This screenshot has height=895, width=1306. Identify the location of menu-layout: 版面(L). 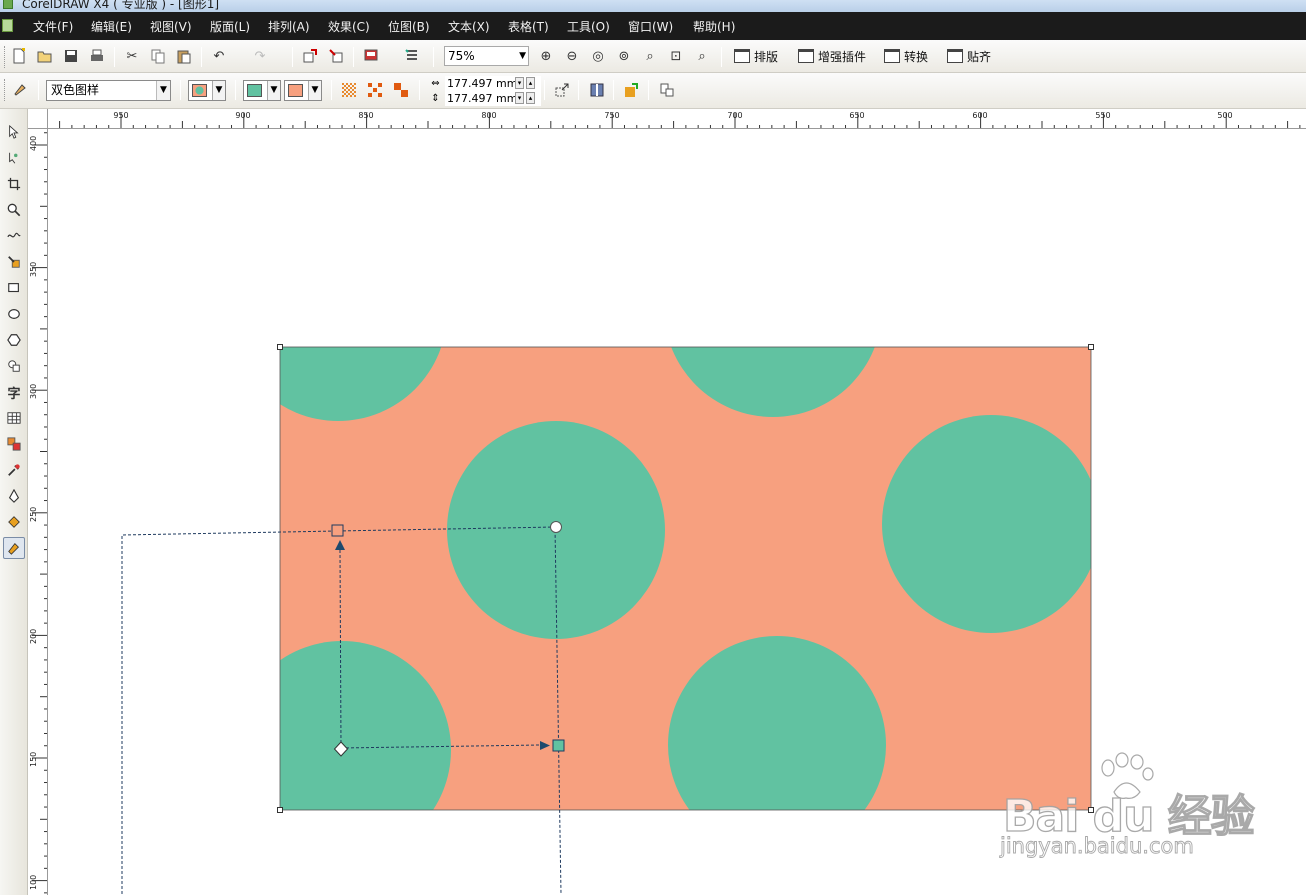
(230, 27).